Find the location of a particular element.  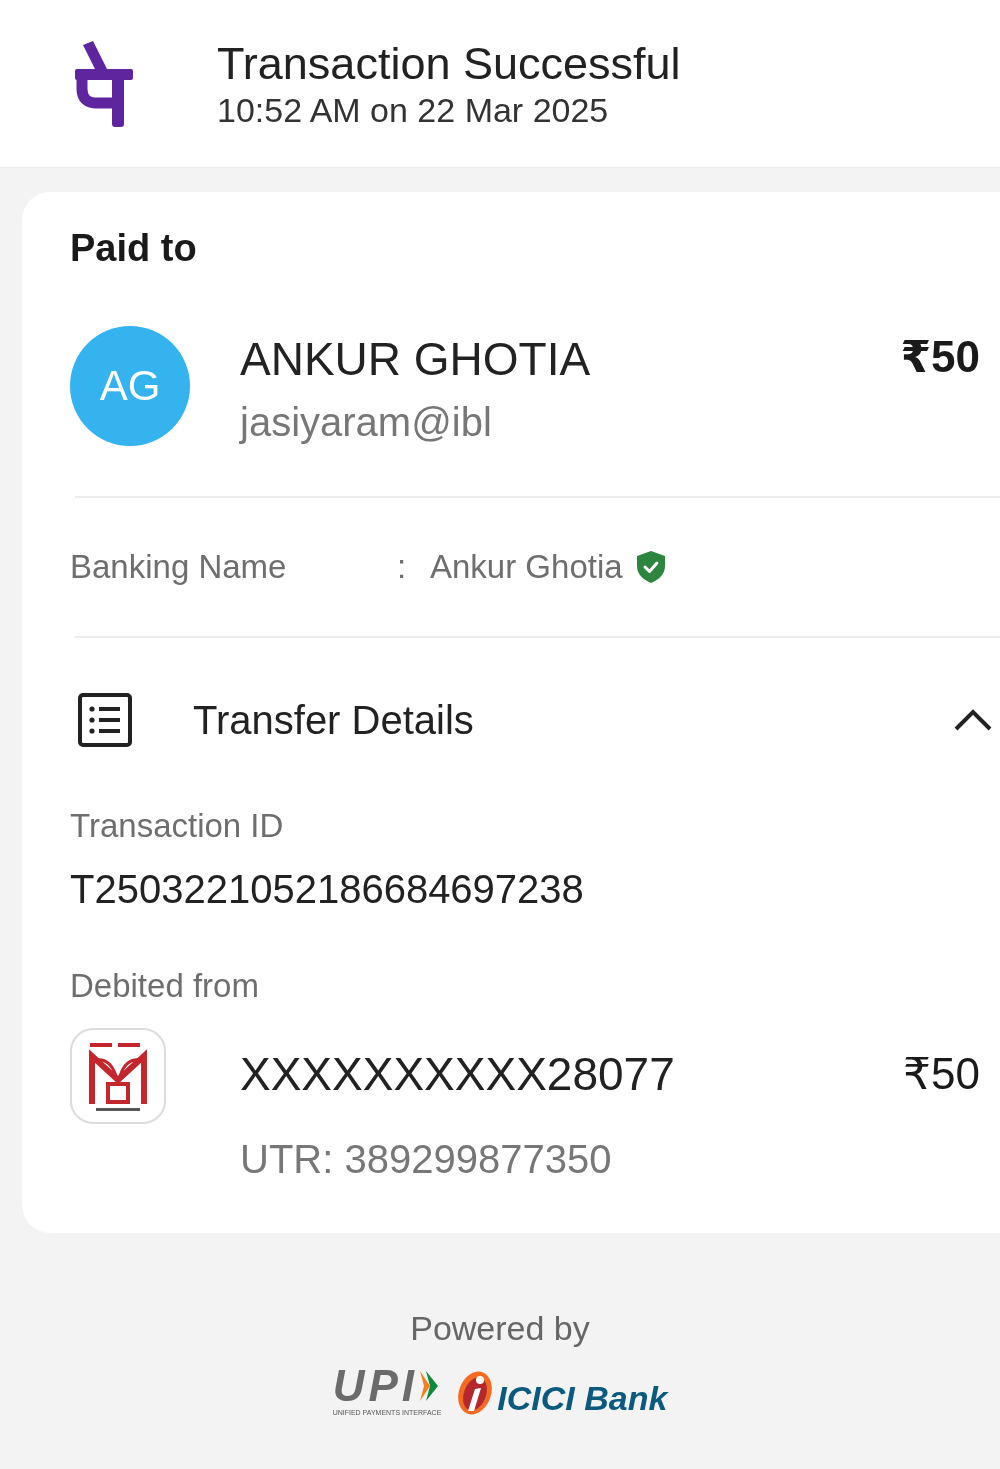

app-logo-icon is located at coordinates (104, 83).